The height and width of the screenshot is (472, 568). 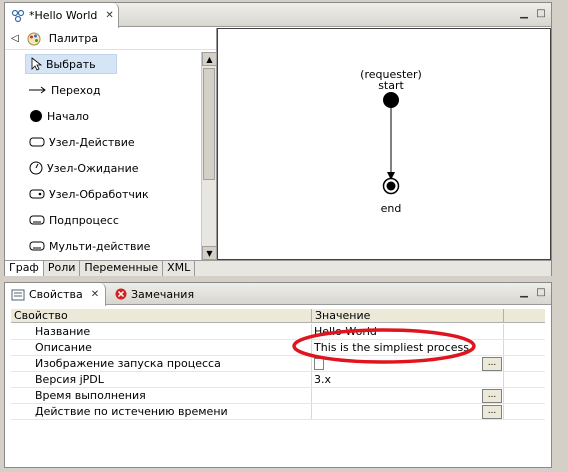 I want to click on end-node-core, so click(x=391, y=186).